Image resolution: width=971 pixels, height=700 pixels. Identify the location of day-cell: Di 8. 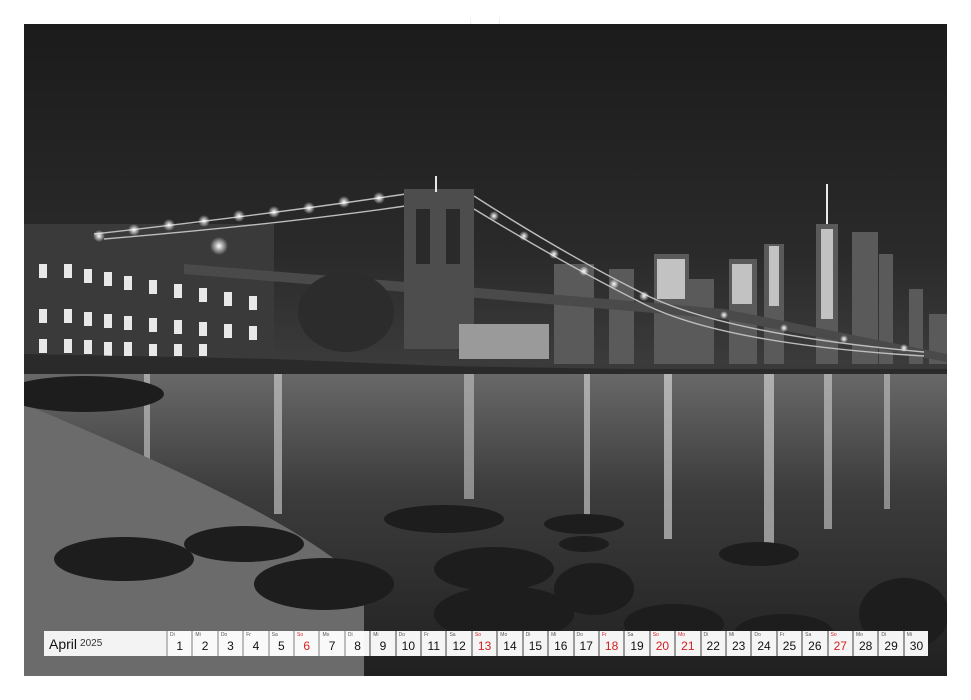
(357, 643).